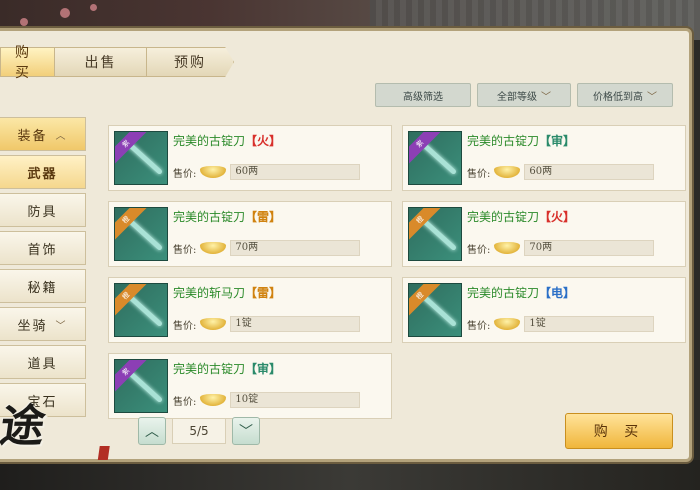 Image resolution: width=700 pixels, height=490 pixels. Describe the element at coordinates (250, 234) in the screenshot. I see `item-card: 橙 完美的古锭刀【雷】 售价: 70两` at that location.